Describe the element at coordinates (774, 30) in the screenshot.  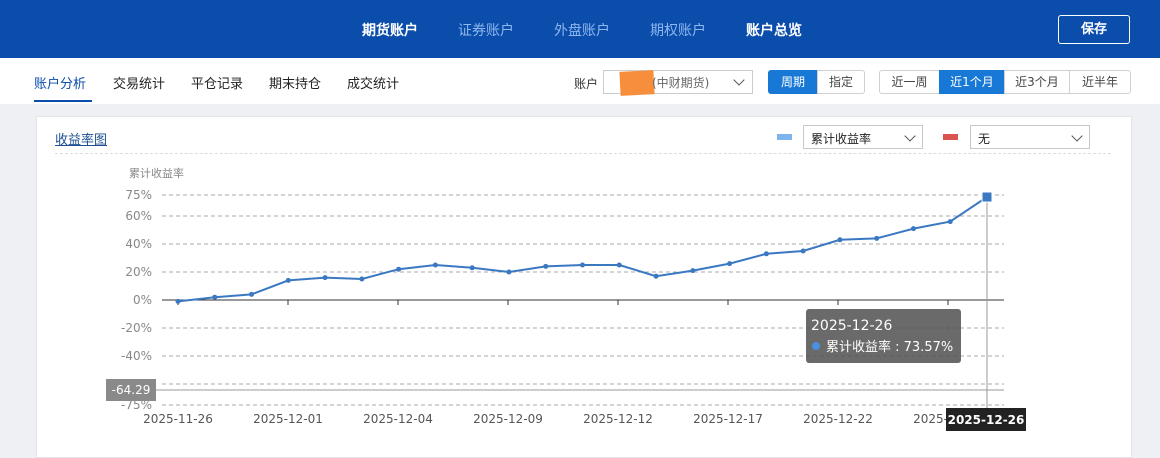
I see `tab-account-overview: 账户总览` at that location.